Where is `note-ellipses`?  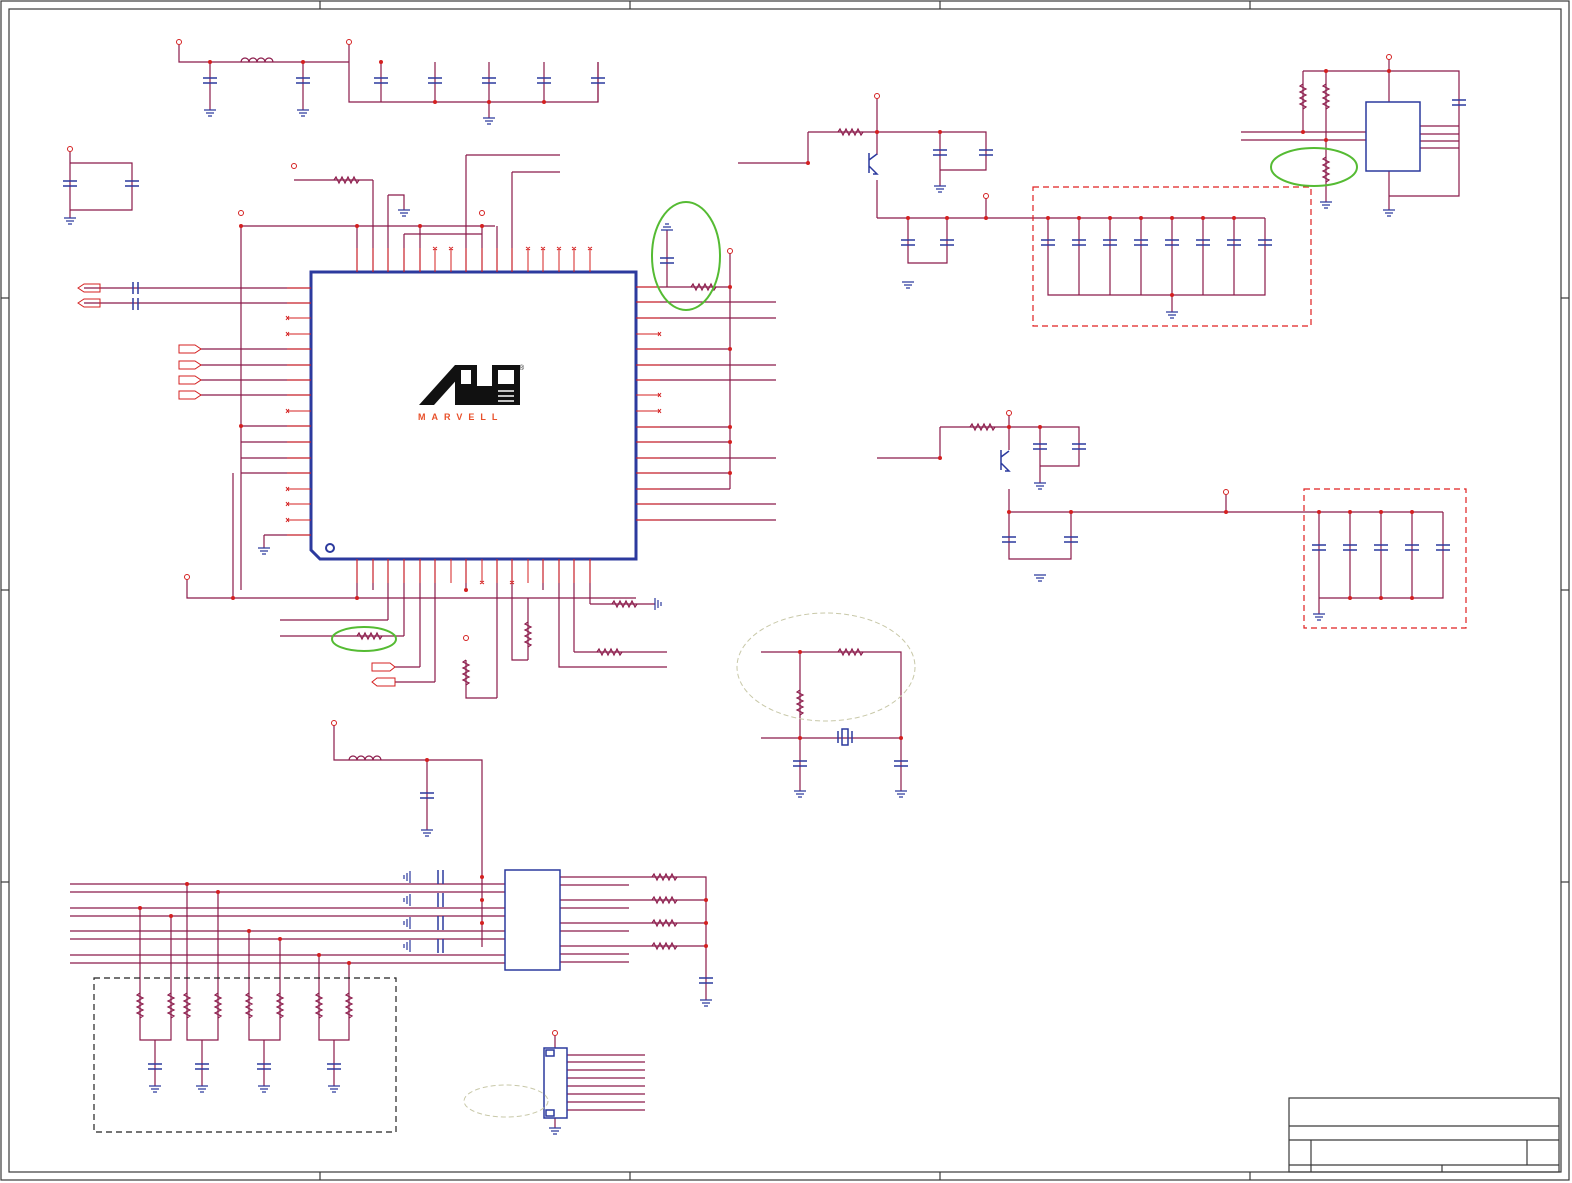
note-ellipses is located at coordinates (689, 865).